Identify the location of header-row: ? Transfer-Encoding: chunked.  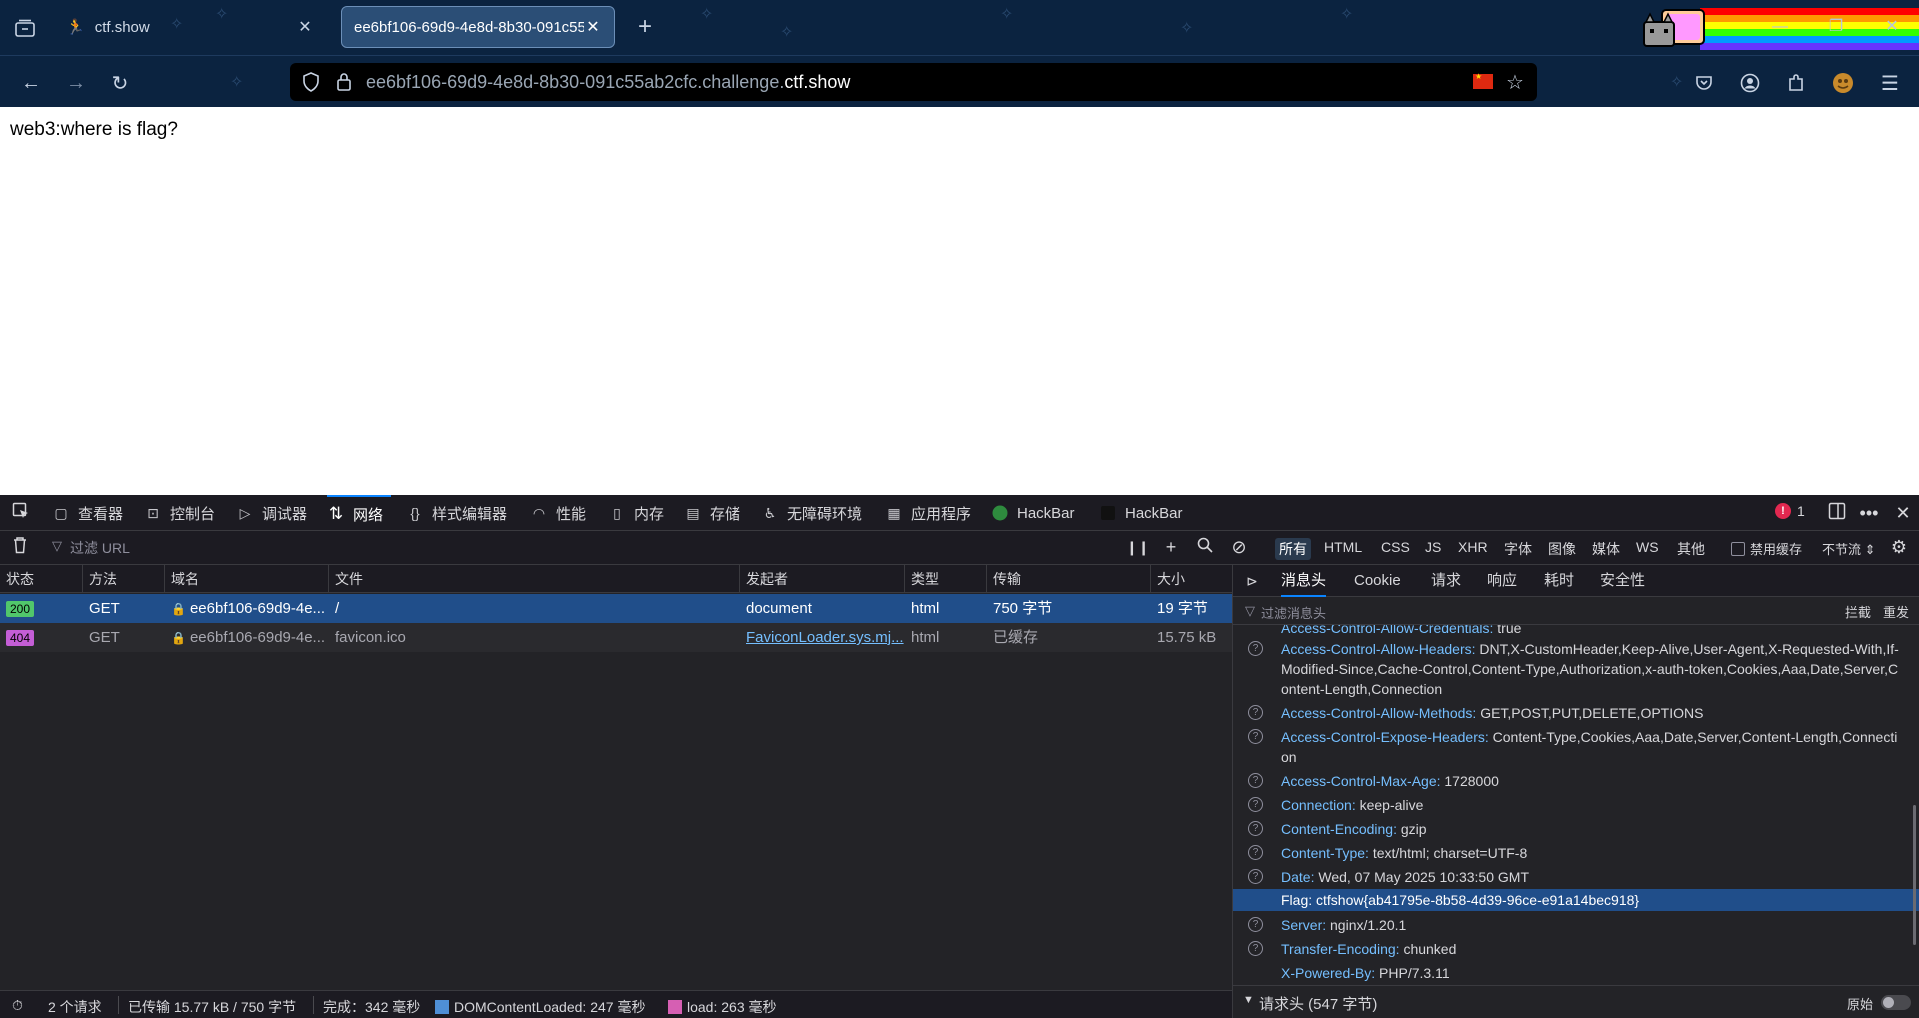
(1576, 949).